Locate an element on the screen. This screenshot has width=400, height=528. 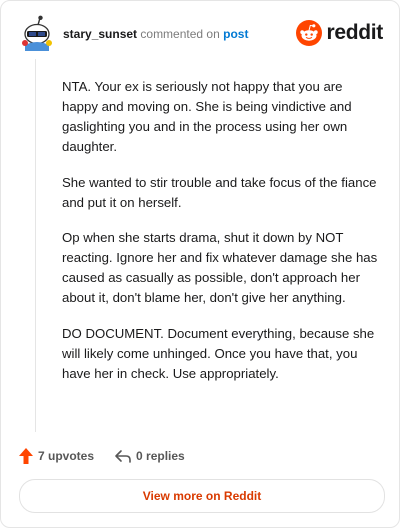
reply-button: 0 replies is located at coordinates (149, 456).